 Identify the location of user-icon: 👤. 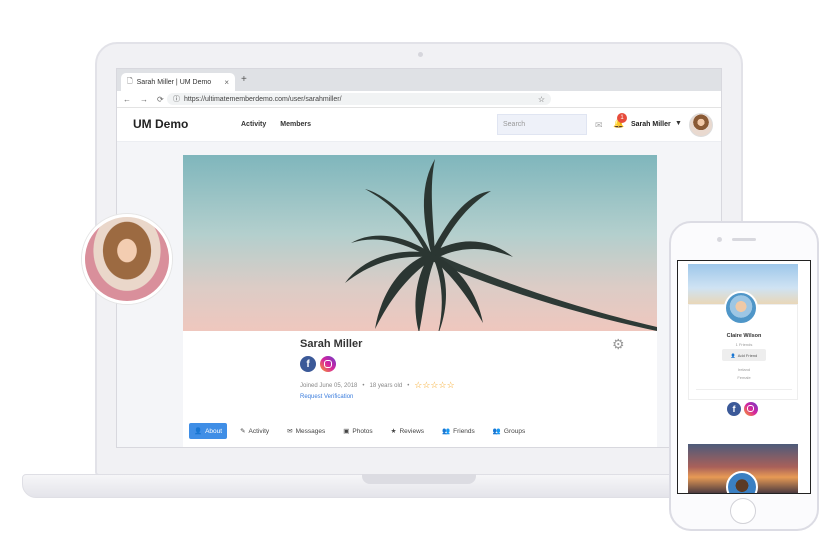
(198, 431).